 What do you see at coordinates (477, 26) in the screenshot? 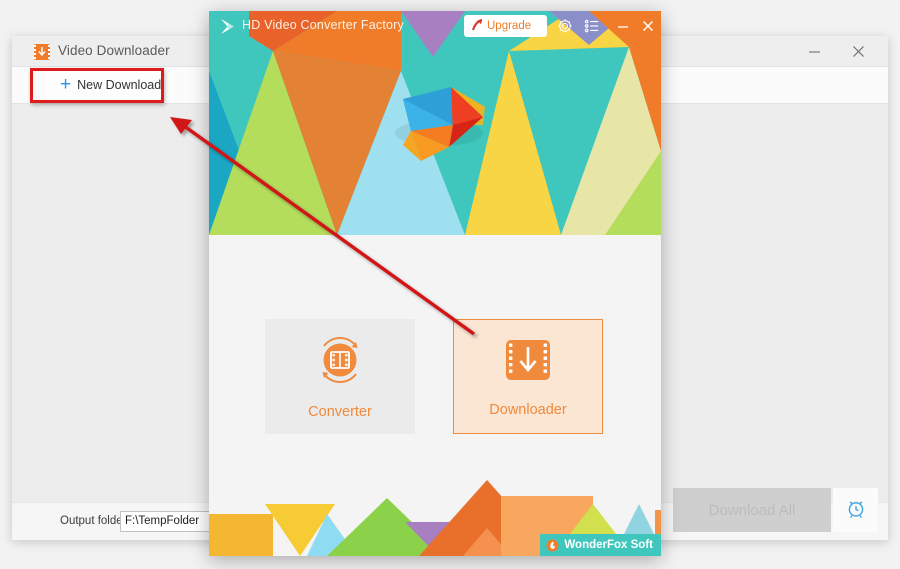
I see `up-arrow-icon` at bounding box center [477, 26].